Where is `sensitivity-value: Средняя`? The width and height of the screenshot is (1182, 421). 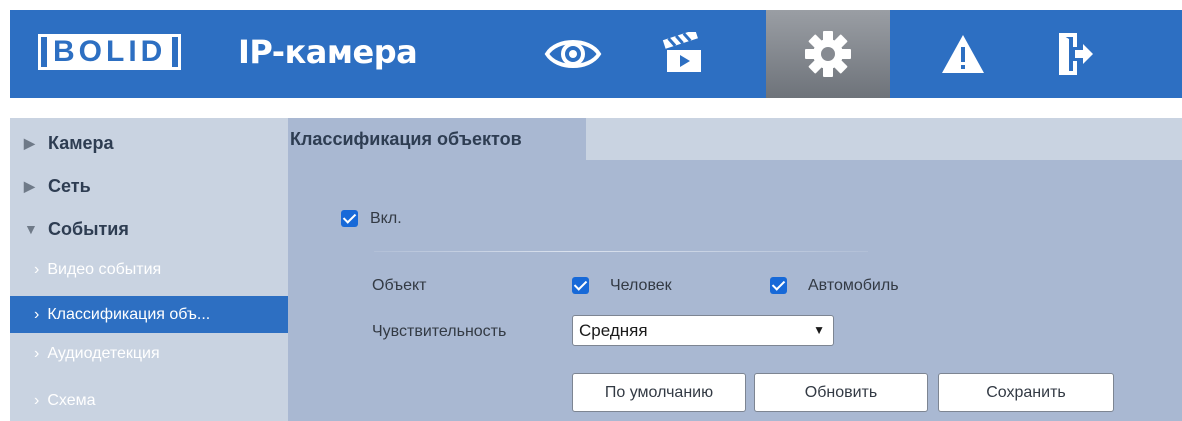
sensitivity-value: Средняя is located at coordinates (613, 330).